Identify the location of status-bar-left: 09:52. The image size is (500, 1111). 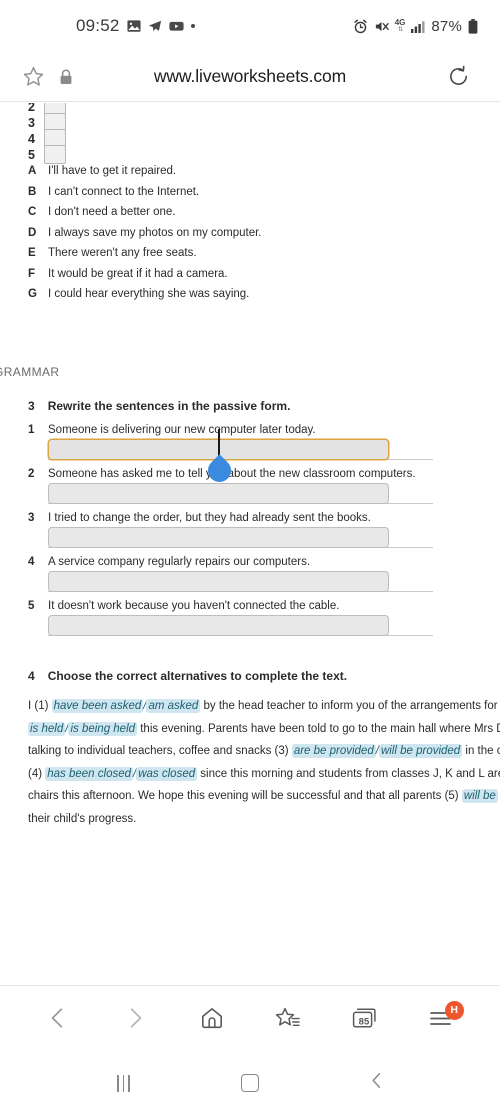
(135, 26).